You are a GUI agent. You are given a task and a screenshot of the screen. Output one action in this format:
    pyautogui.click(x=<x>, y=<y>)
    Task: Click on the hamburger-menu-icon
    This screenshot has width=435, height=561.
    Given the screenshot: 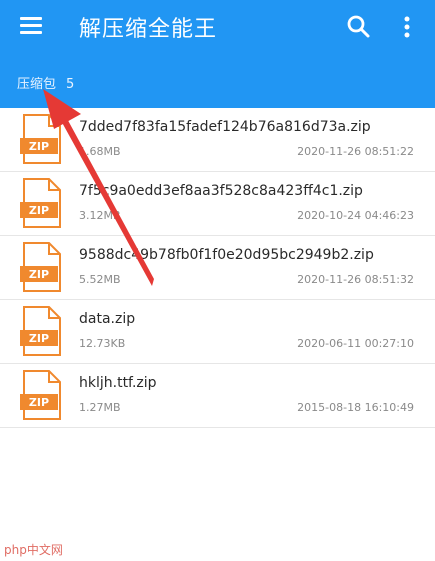 What is the action you would take?
    pyautogui.click(x=31, y=26)
    